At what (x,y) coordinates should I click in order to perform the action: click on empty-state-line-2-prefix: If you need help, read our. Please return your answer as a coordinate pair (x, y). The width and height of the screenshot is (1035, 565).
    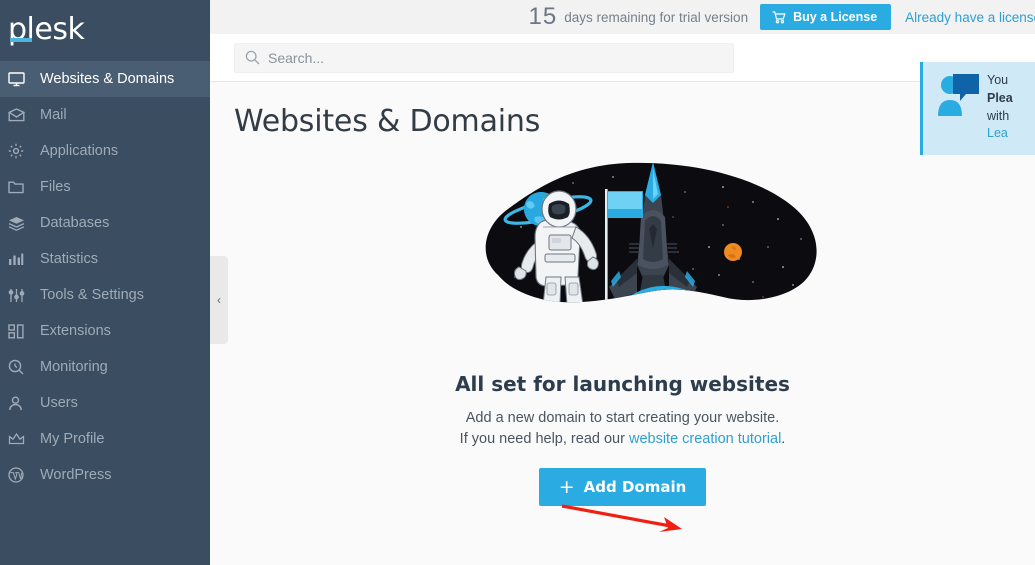
    Looking at the image, I should click on (544, 439).